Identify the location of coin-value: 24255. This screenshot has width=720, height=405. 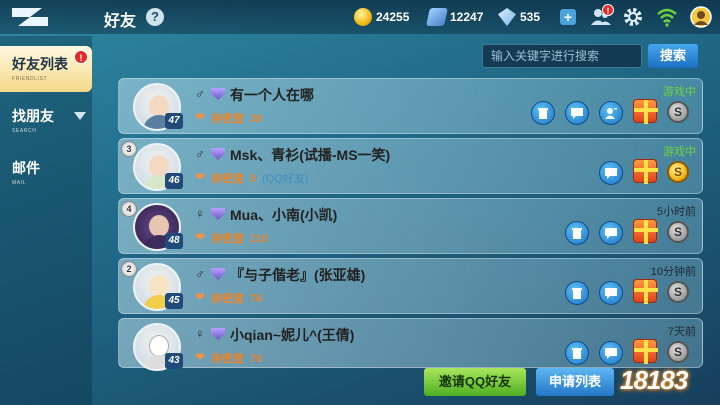
(393, 17).